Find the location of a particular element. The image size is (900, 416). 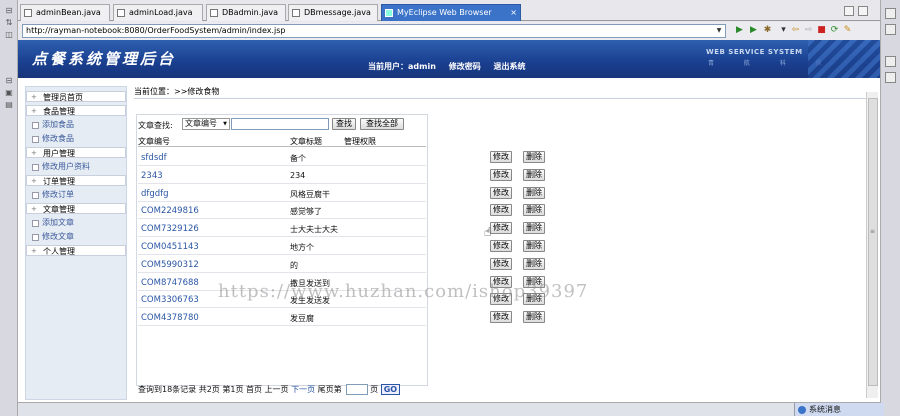

forward-icon: ⇨ is located at coordinates (808, 30).